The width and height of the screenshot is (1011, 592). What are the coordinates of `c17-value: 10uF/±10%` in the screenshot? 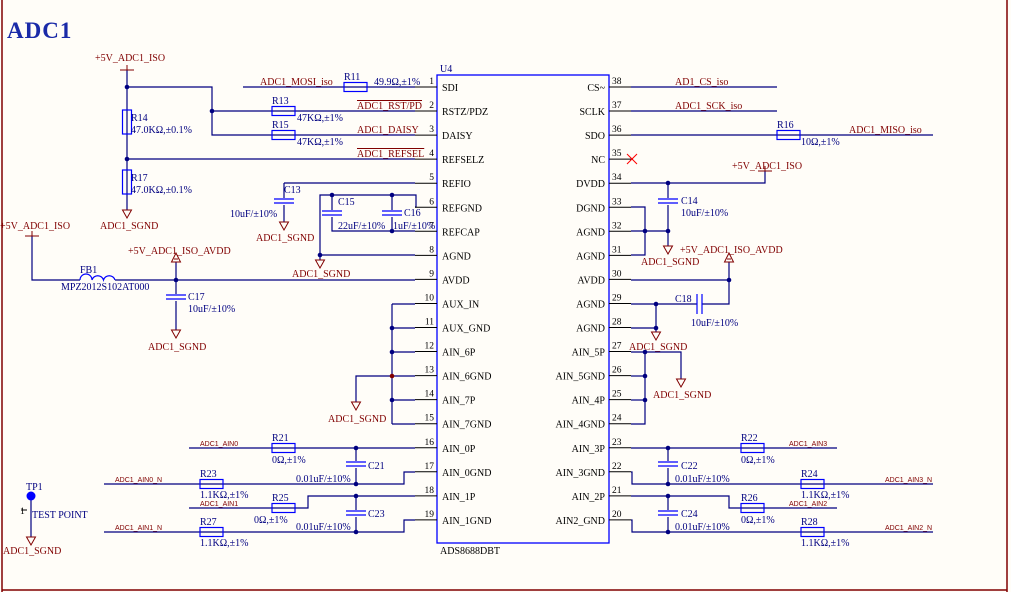 It's located at (211, 309).